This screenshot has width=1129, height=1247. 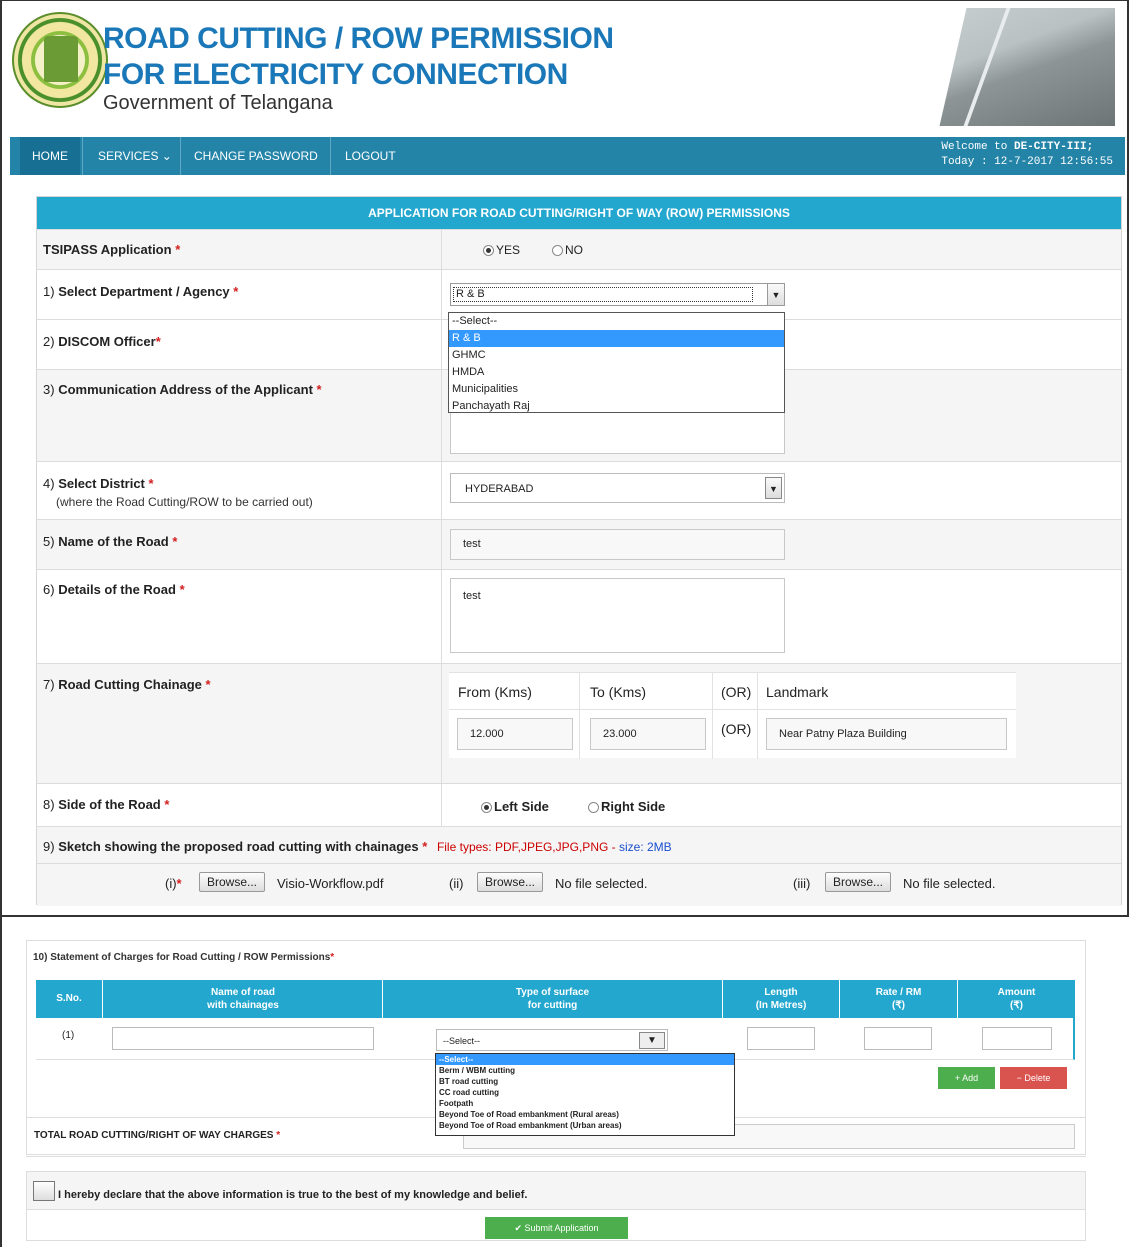 What do you see at coordinates (781, 999) in the screenshot?
I see `col-length: Length (In Metres)` at bounding box center [781, 999].